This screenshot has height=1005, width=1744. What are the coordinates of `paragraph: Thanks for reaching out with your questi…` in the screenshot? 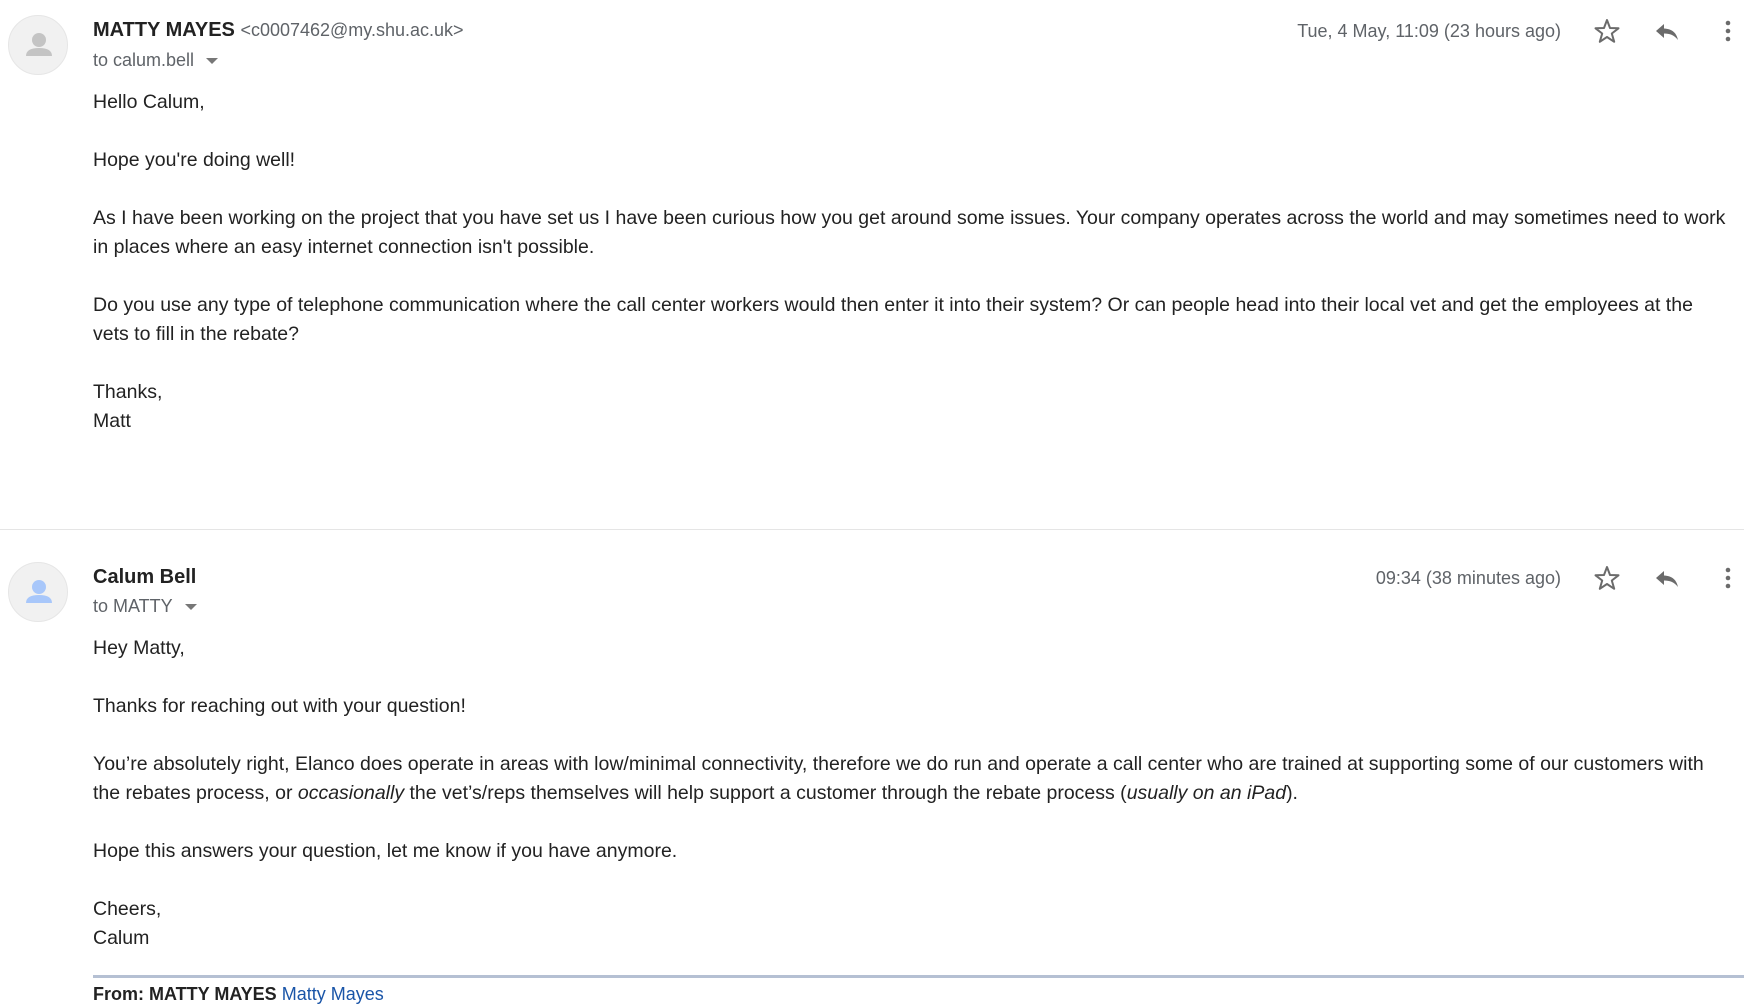 It's located at (279, 706).